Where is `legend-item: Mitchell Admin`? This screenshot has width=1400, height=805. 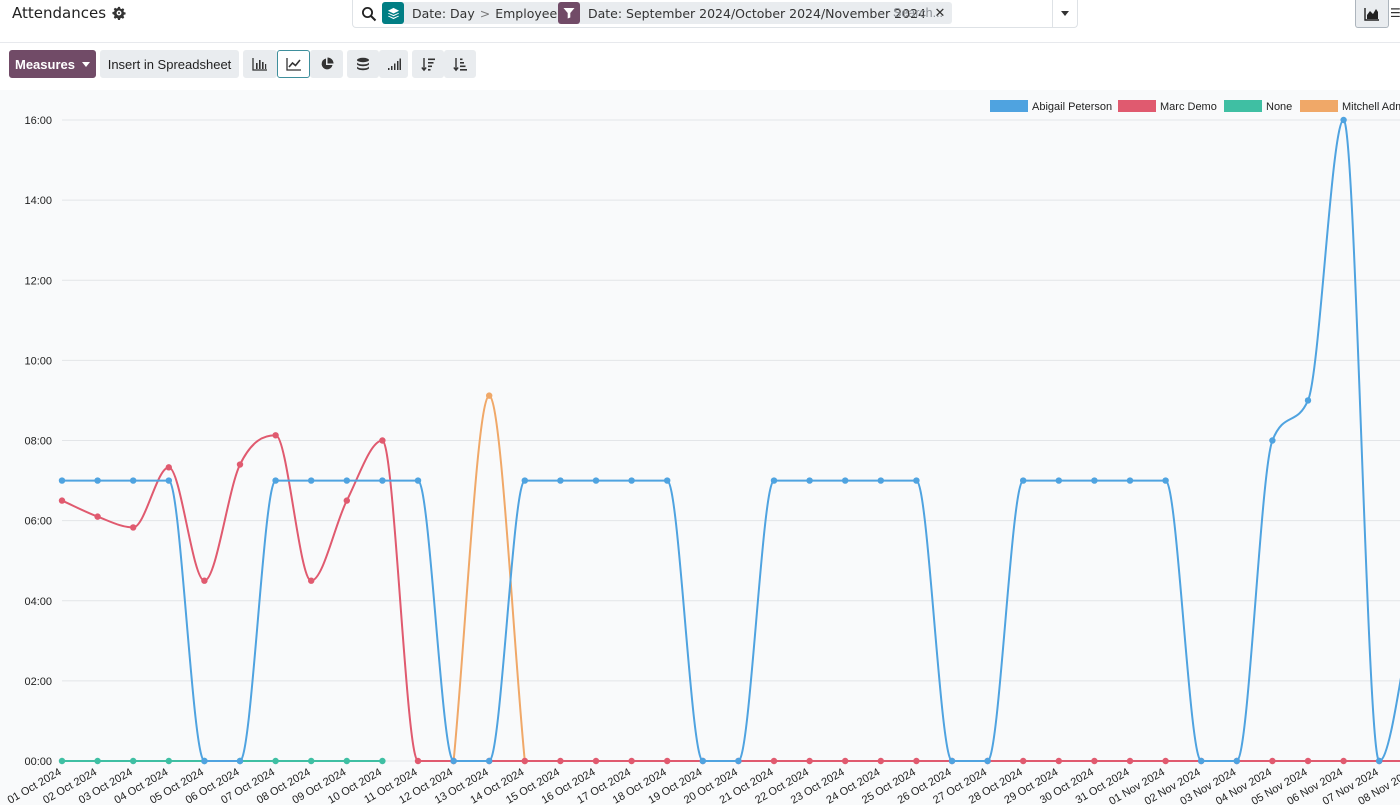
legend-item: Mitchell Admin is located at coordinates (1350, 106).